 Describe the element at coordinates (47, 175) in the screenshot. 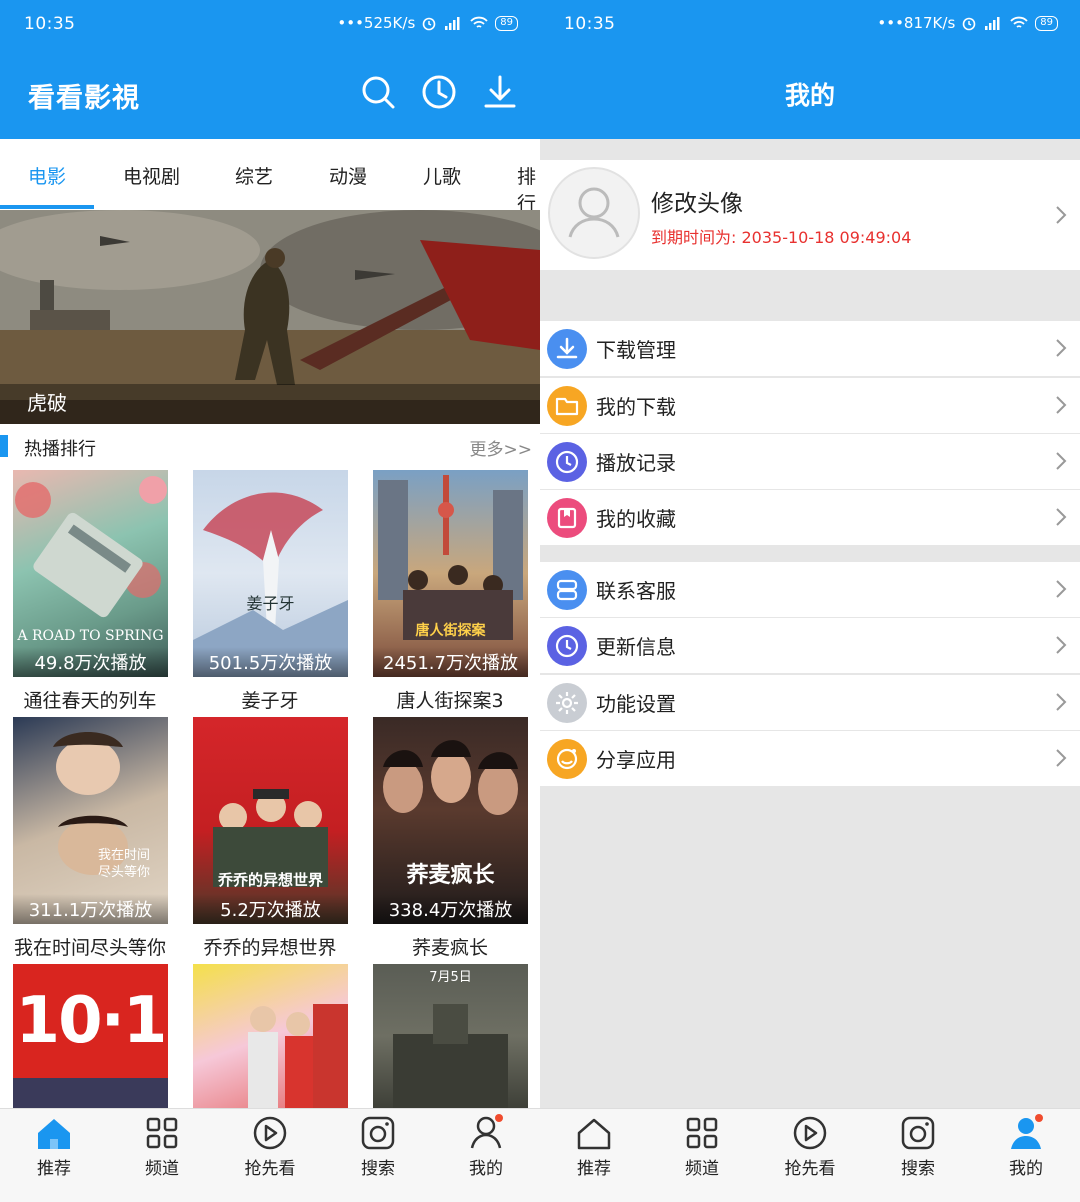

I see `tab-movie: 电影` at that location.